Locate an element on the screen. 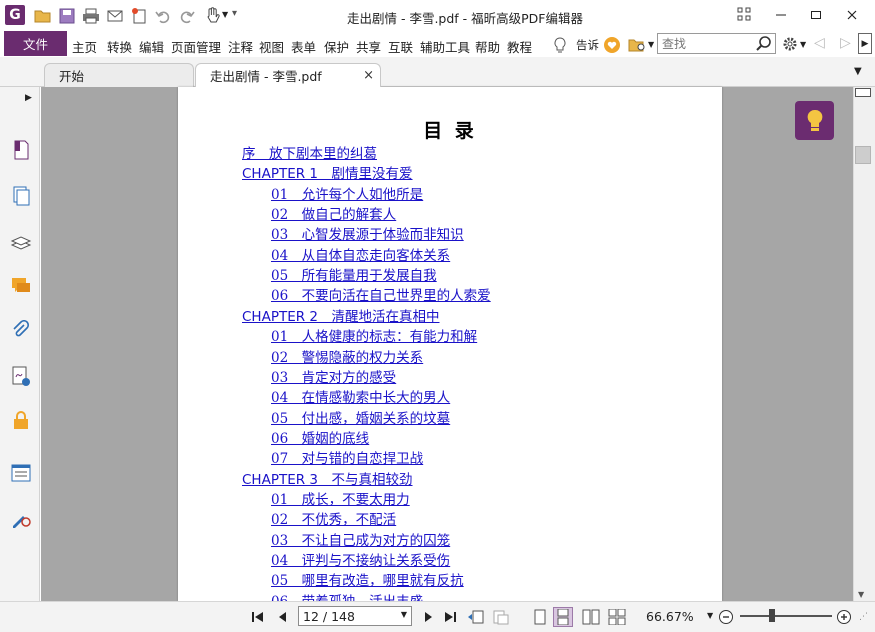 This screenshot has width=875, height=632. hand-tool-icon is located at coordinates (213, 17).